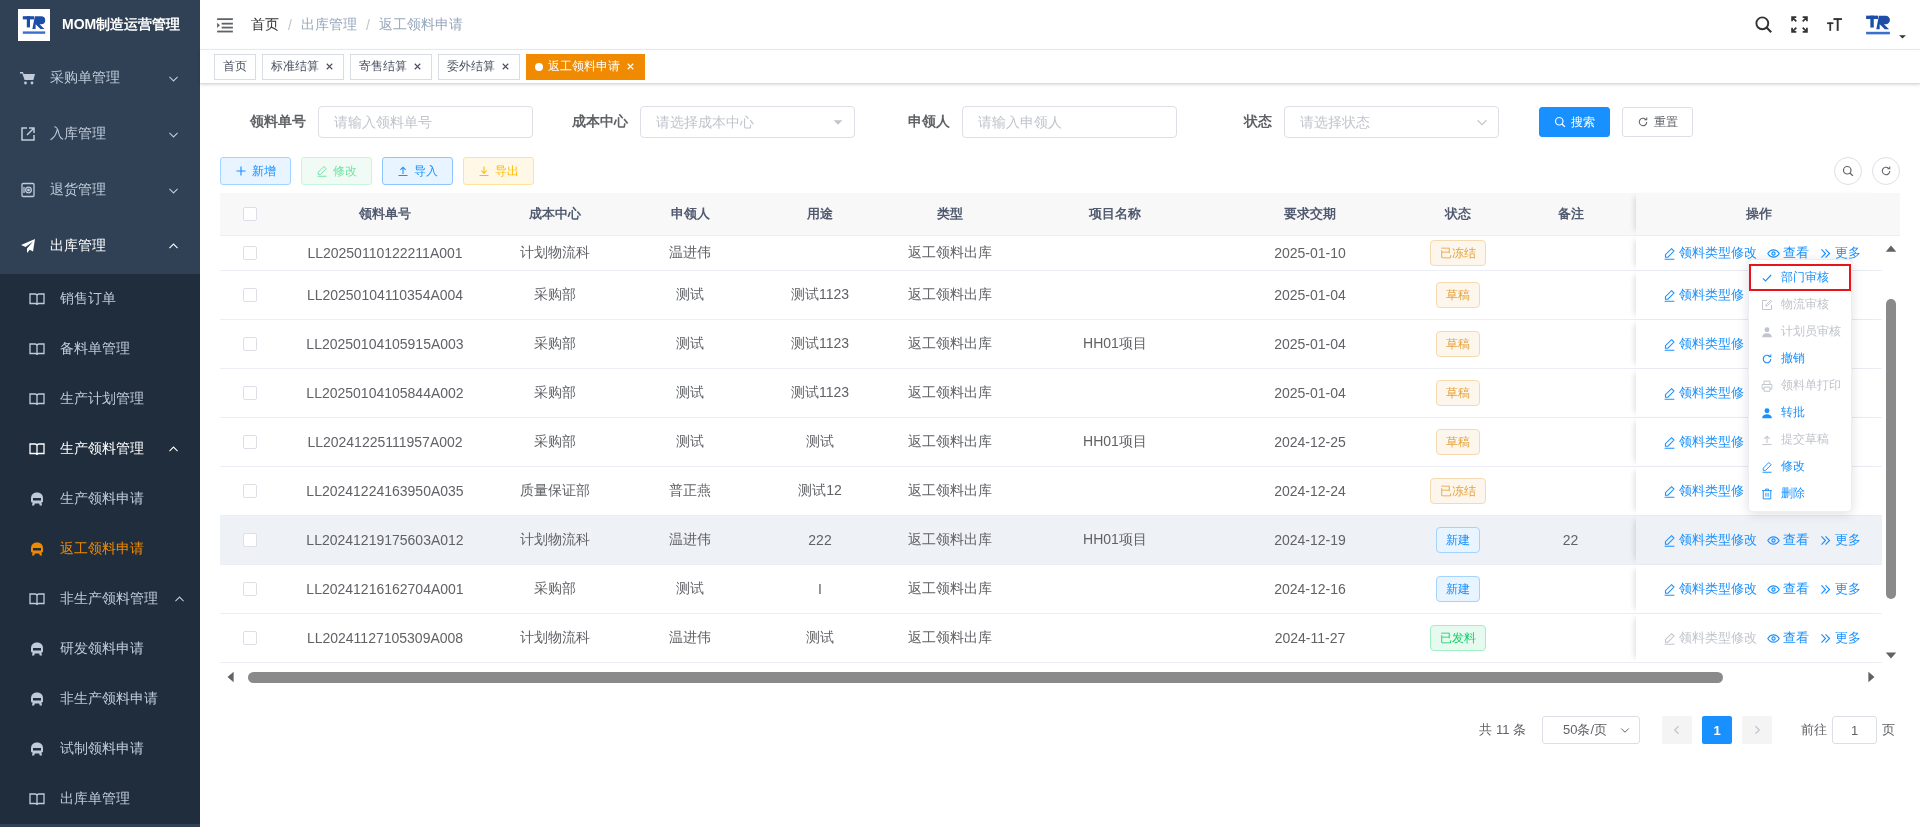  What do you see at coordinates (1854, 730) in the screenshot?
I see `page-input: 1` at bounding box center [1854, 730].